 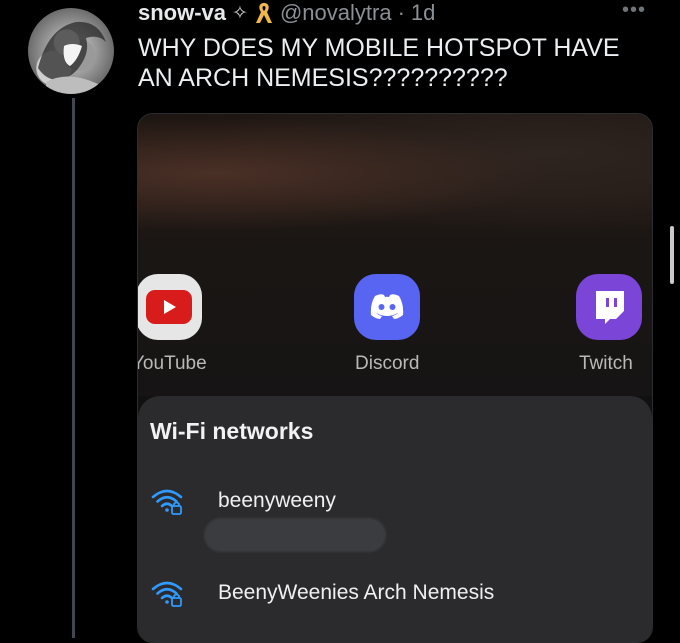 I want to click on timestamp: 1d, so click(x=423, y=13).